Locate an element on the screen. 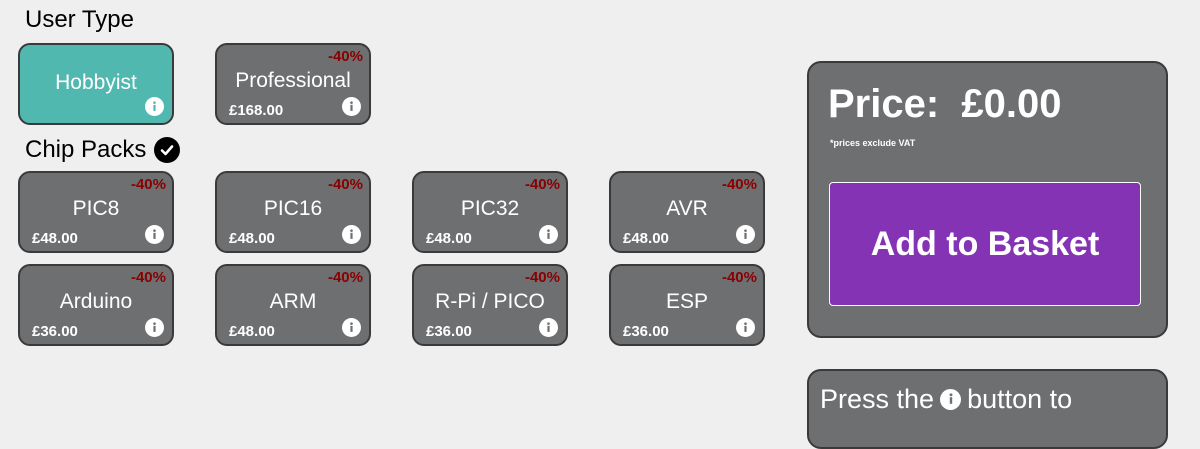 The image size is (1200, 449). chip-pack-arm: -40% ARM £48.00 is located at coordinates (293, 305).